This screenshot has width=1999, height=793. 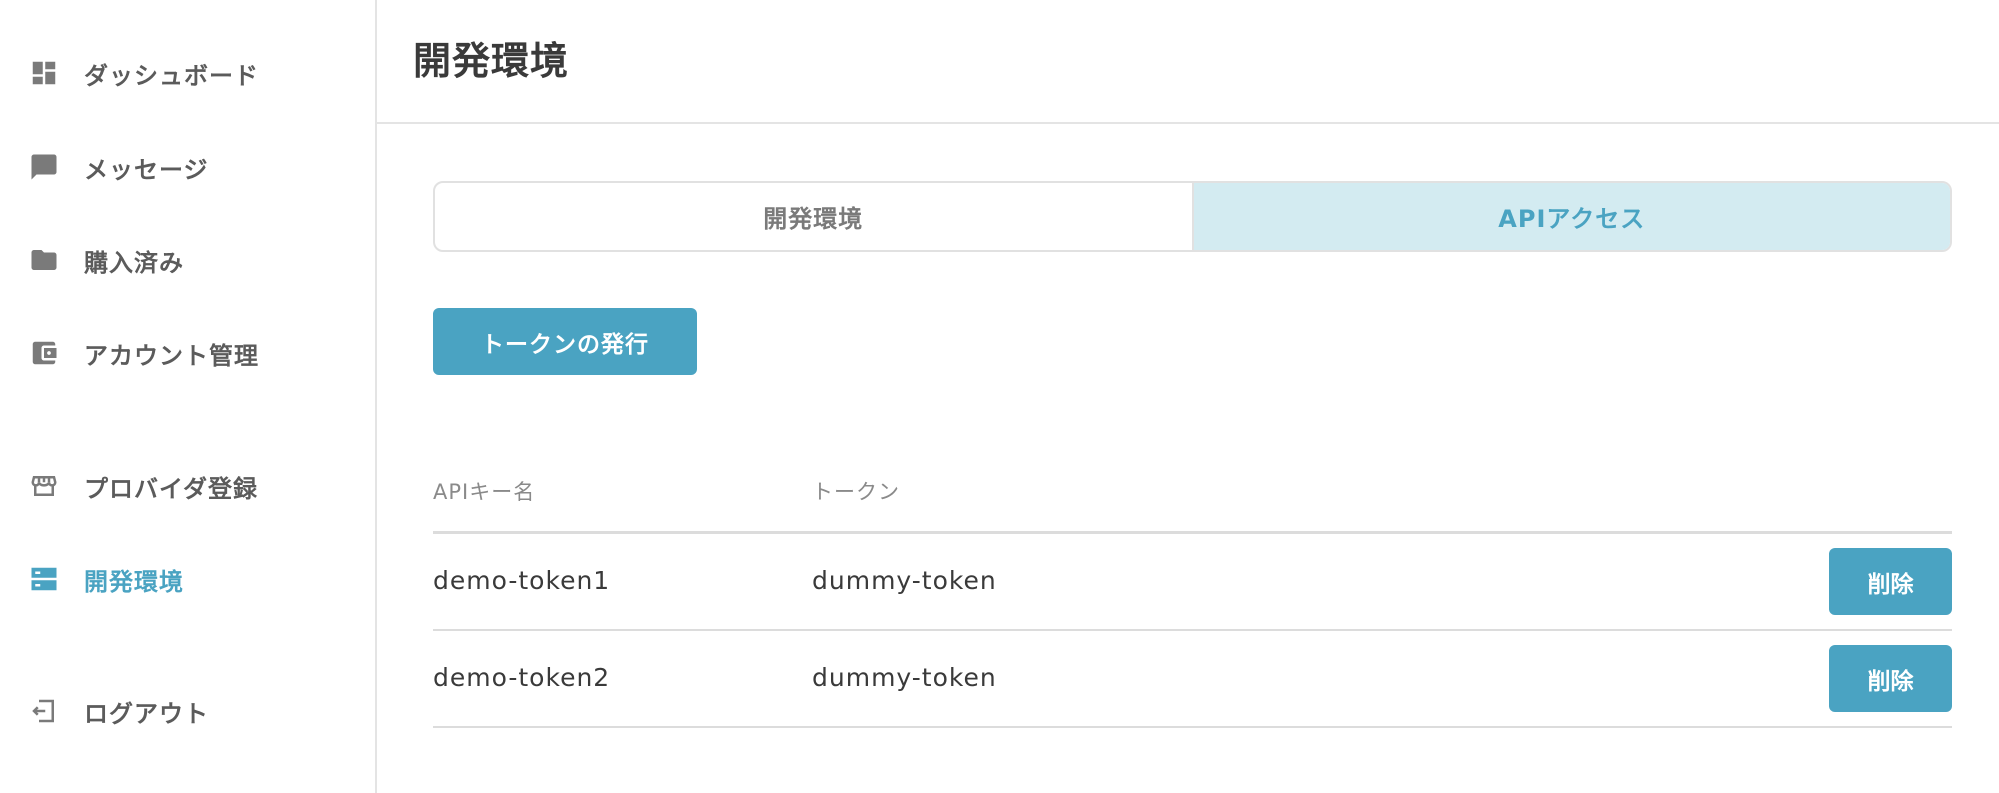 I want to click on tab-api-access: APIアクセス, so click(x=1570, y=216).